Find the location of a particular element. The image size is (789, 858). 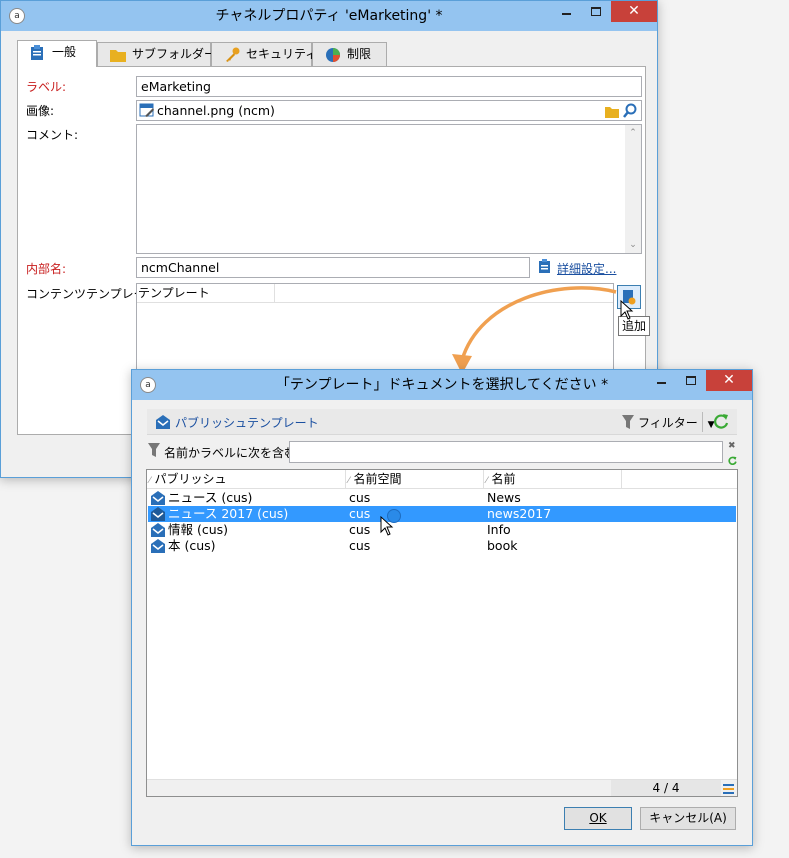

close-icon: ✕ is located at coordinates (634, 11).